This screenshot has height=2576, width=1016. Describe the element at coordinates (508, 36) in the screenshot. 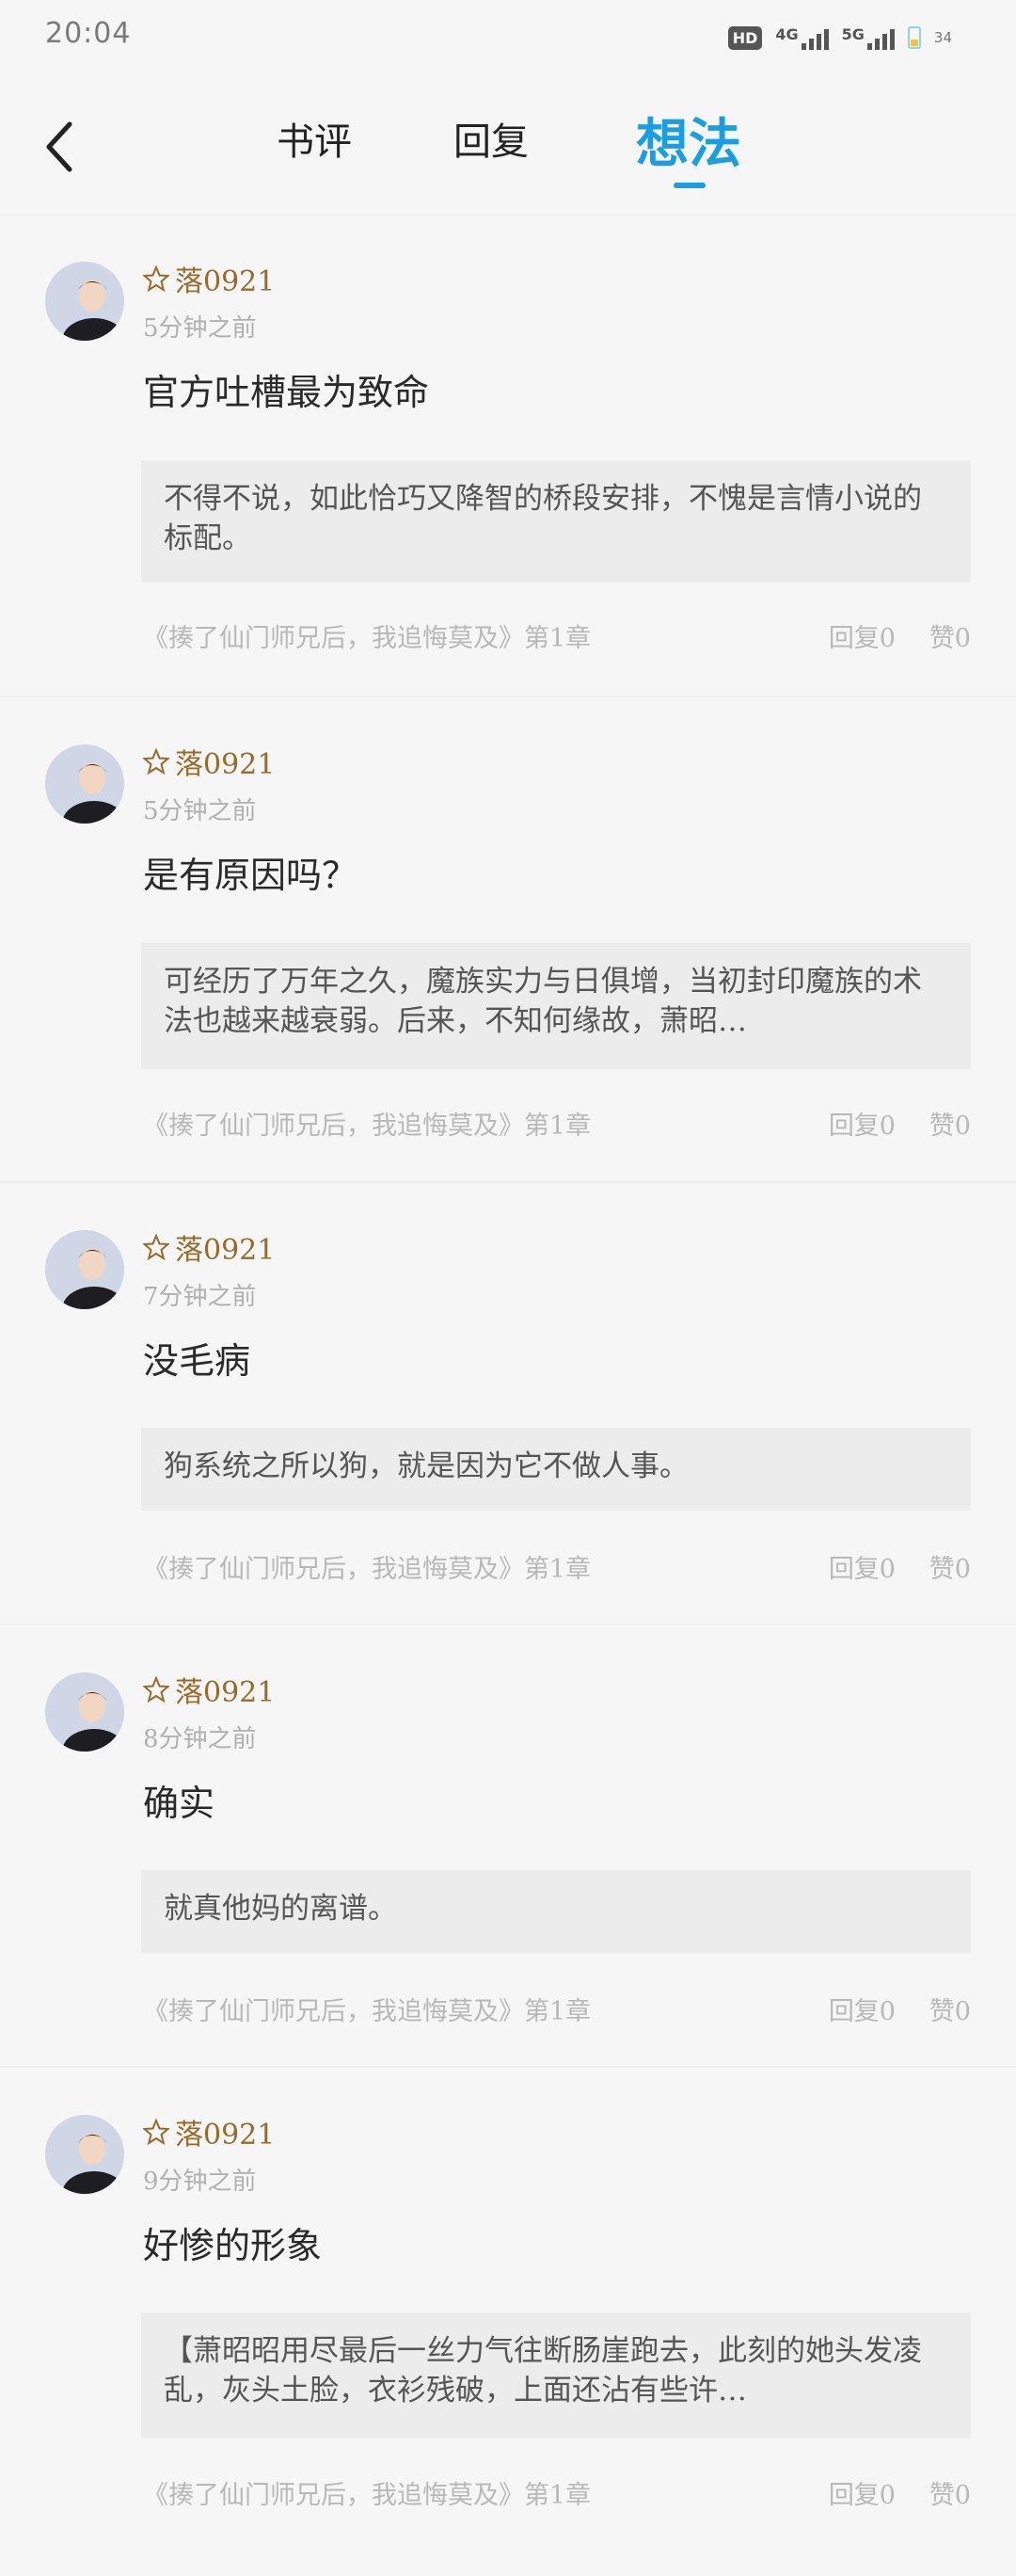

I see `status-bar: 20:04 HD 4G 5G 34` at that location.